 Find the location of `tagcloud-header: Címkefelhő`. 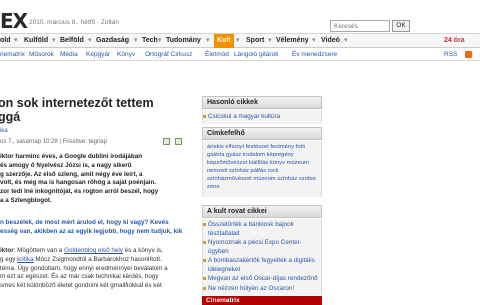

tagcloud-header: Címkefelhő is located at coordinates (262, 133).